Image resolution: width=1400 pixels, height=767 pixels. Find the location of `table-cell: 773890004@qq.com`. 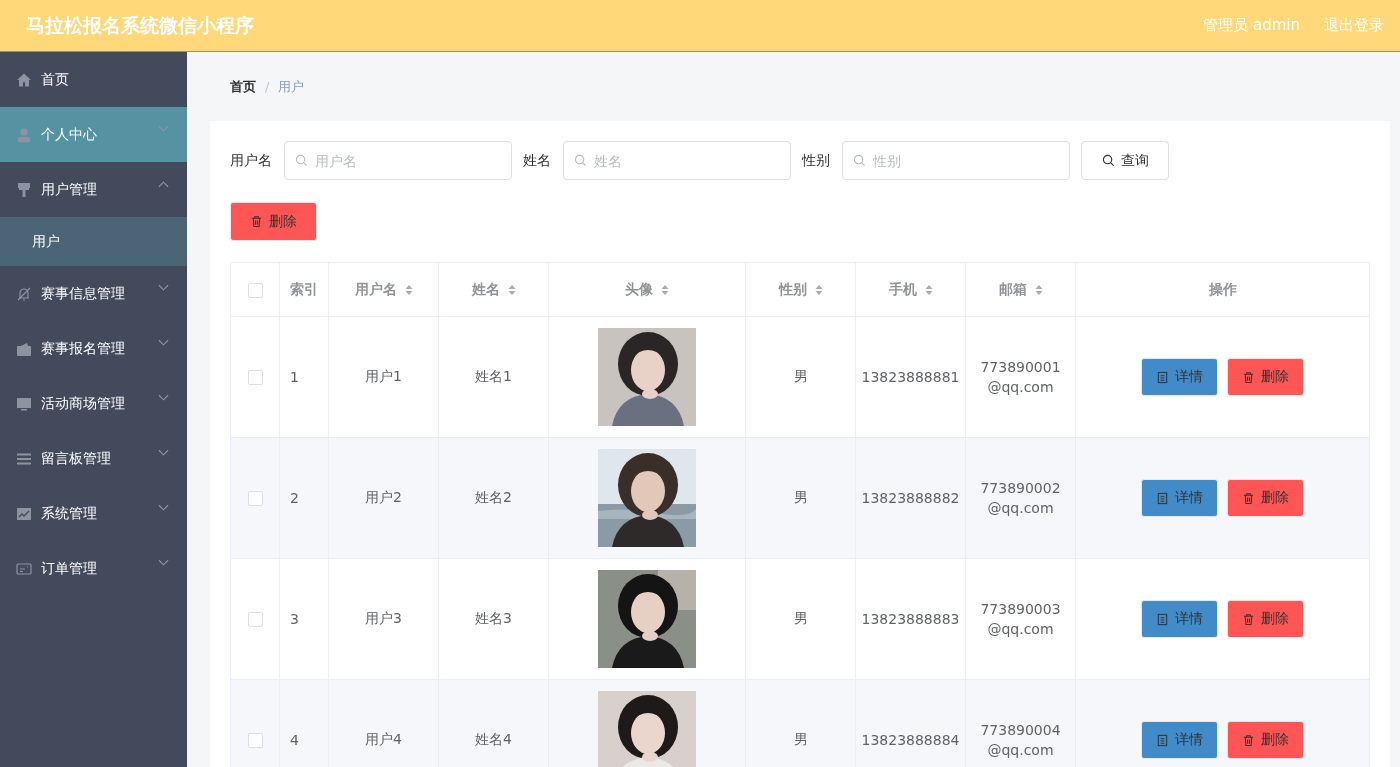

table-cell: 773890004@qq.com is located at coordinates (1020, 723).